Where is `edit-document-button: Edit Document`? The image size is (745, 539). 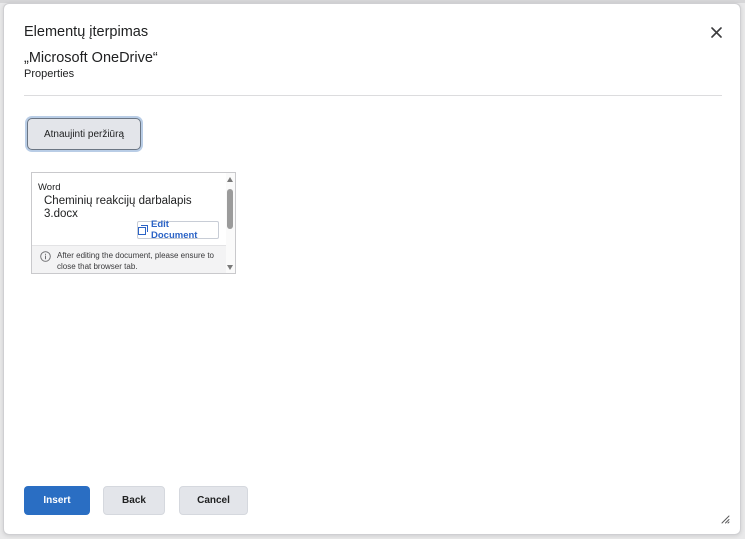
edit-document-button: Edit Document is located at coordinates (178, 230).